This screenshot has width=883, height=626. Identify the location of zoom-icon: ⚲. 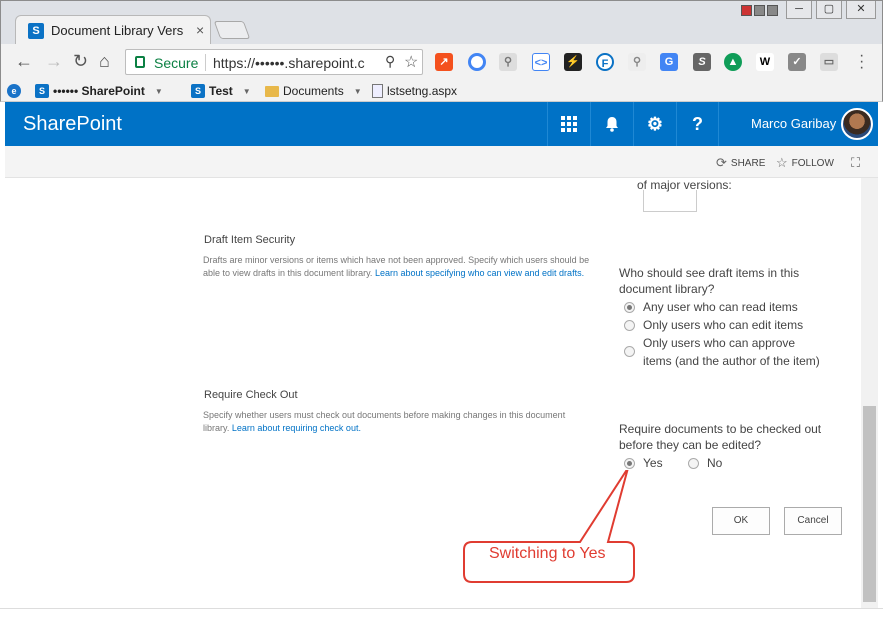
(390, 61).